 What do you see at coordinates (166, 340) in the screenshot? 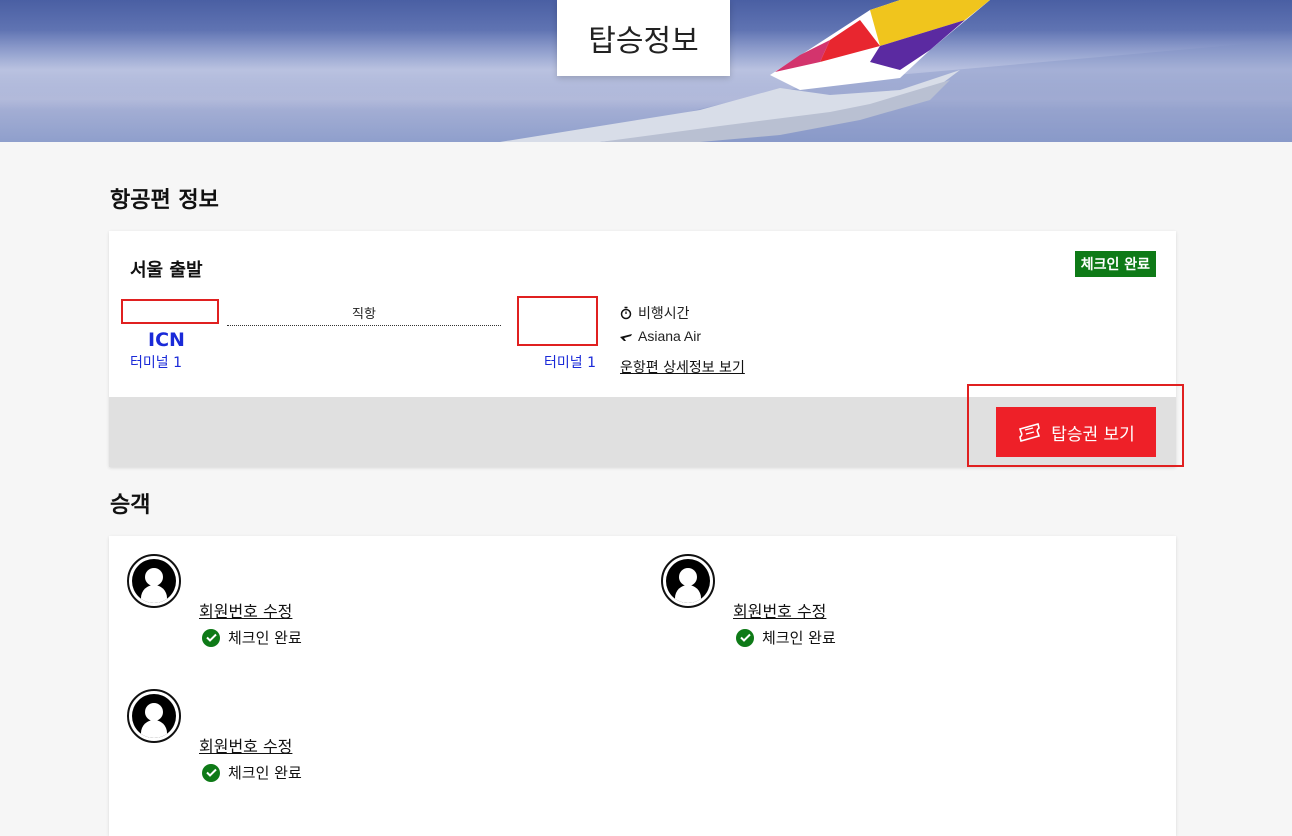
I see `origin-airport-code: ICN` at bounding box center [166, 340].